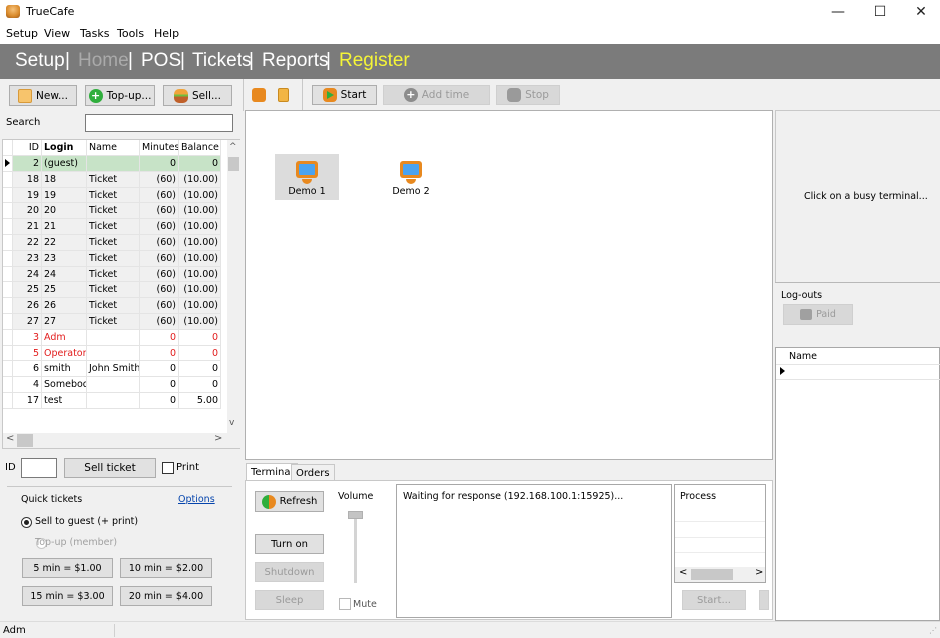 This screenshot has width=940, height=638. I want to click on scroll-up-icon: ^, so click(233, 147).